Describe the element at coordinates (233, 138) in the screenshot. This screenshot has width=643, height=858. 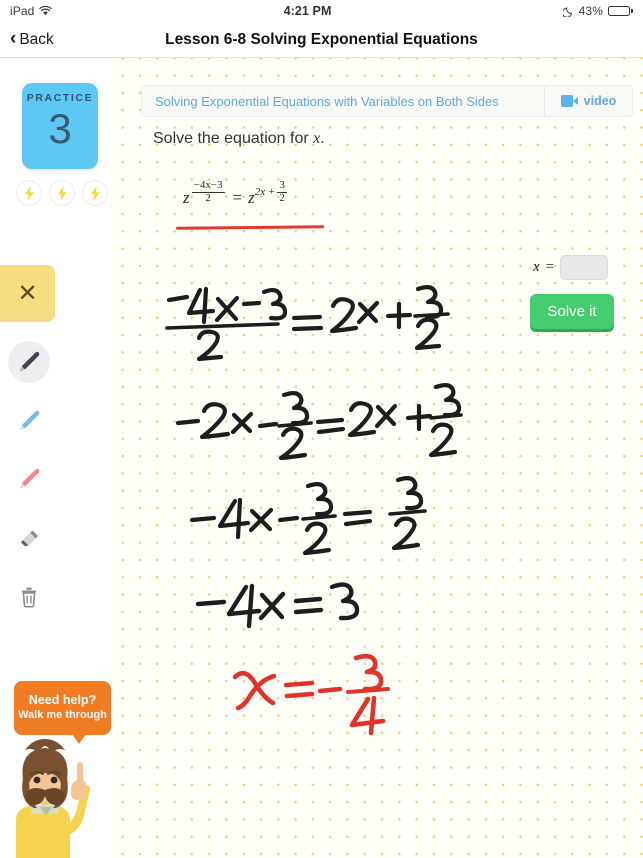
I see `prompt-prefix: Solve the equation for` at that location.